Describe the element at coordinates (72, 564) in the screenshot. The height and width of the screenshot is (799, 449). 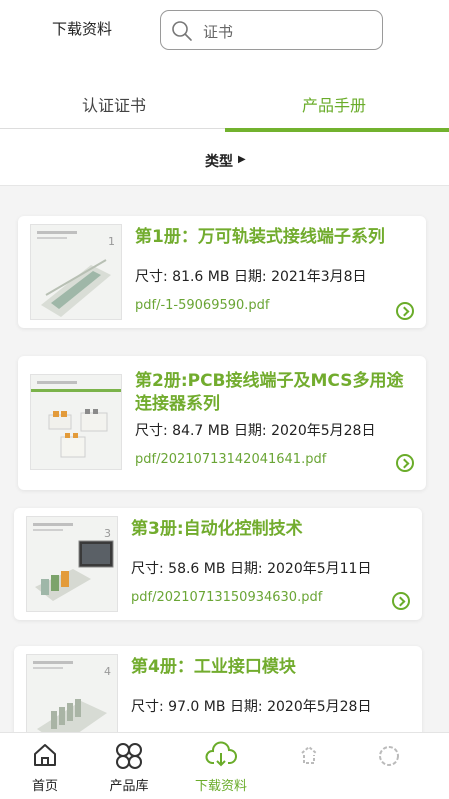
I see `manual-cover-thumbnail: 3` at that location.